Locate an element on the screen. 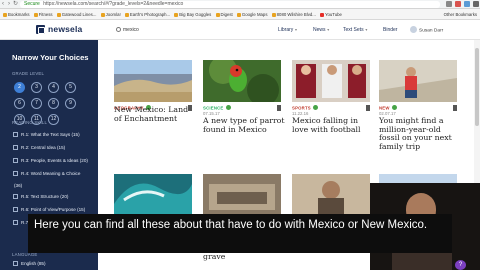 The width and height of the screenshot is (480, 270). grade-button: 5 is located at coordinates (70, 87).